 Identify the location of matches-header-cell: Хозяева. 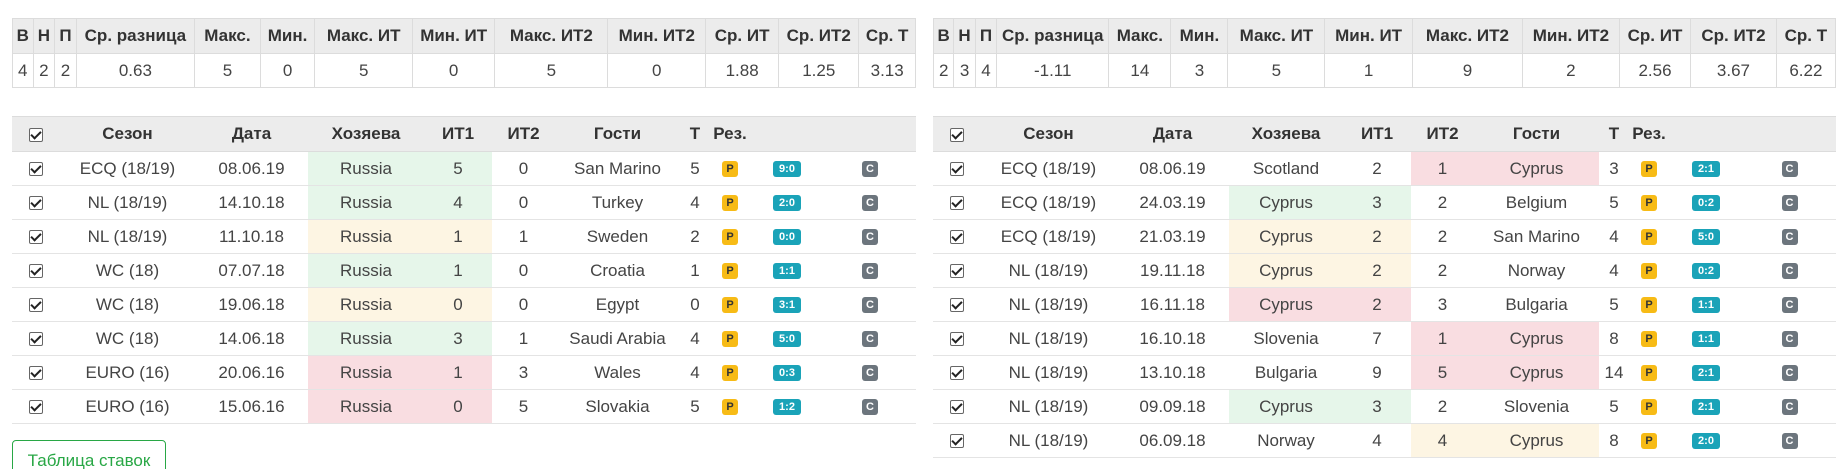
(366, 134).